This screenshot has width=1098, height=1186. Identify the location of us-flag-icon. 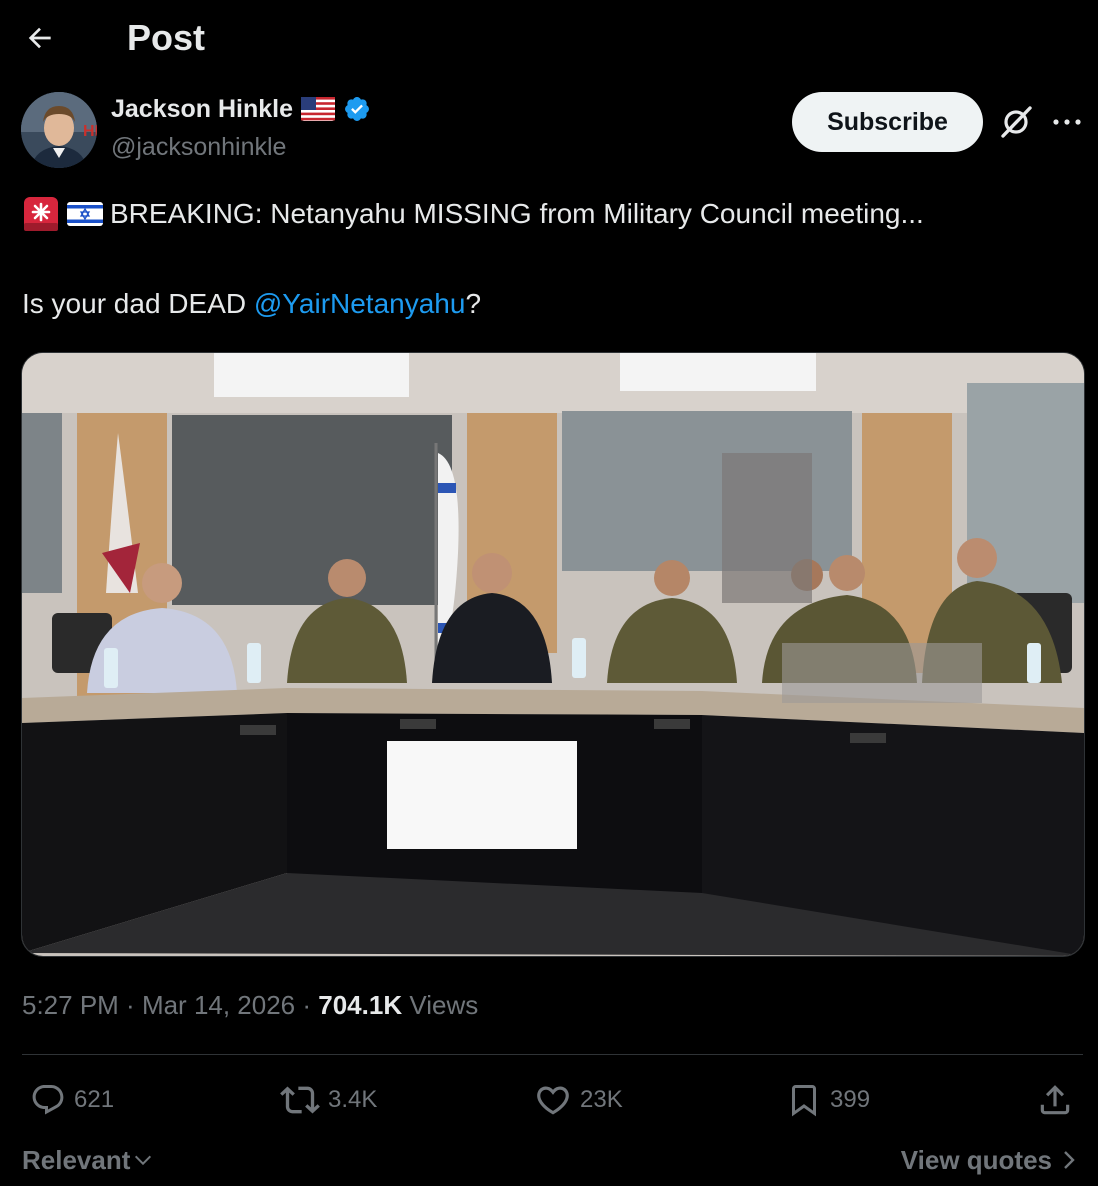
(318, 109).